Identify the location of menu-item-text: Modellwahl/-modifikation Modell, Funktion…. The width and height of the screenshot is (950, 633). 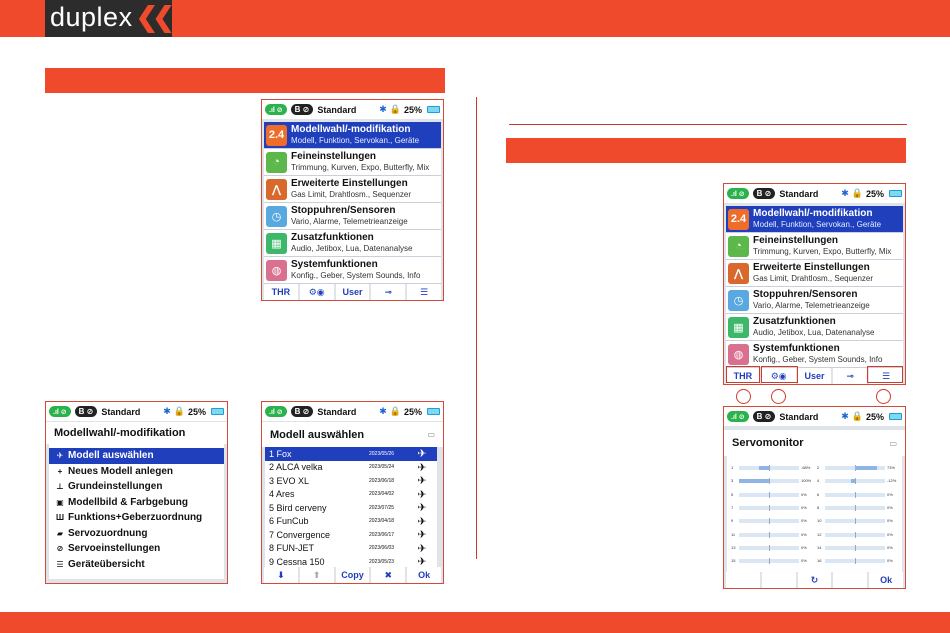
(355, 135).